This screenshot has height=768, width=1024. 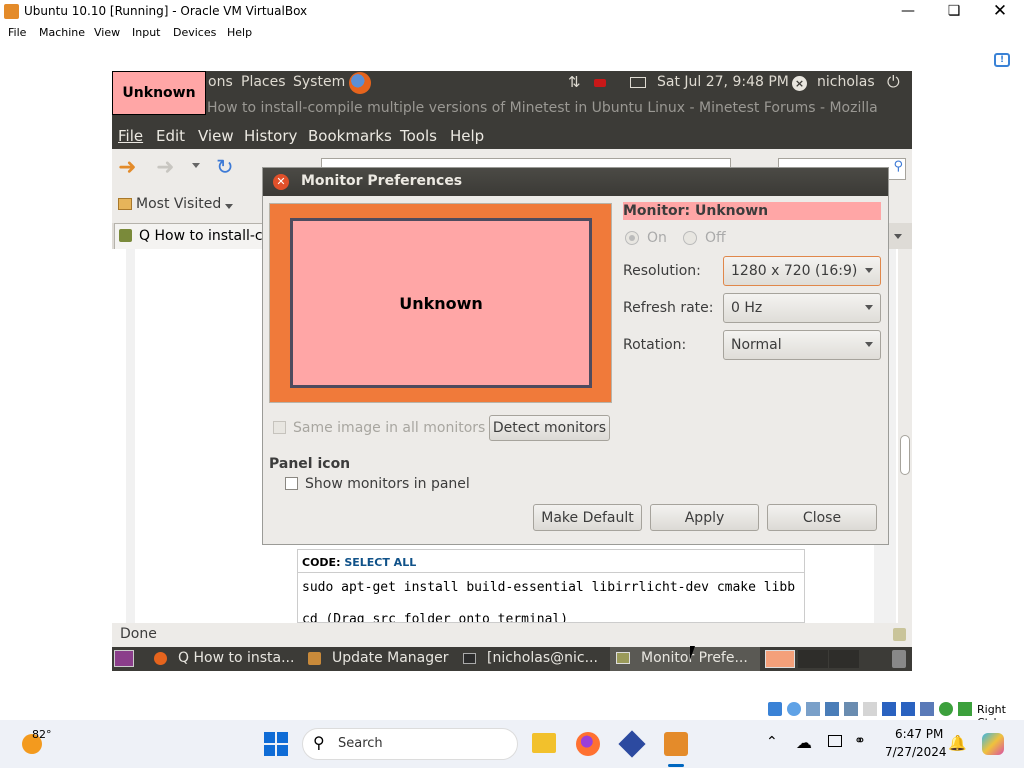 I want to click on workspace-switcher, so click(x=780, y=659).